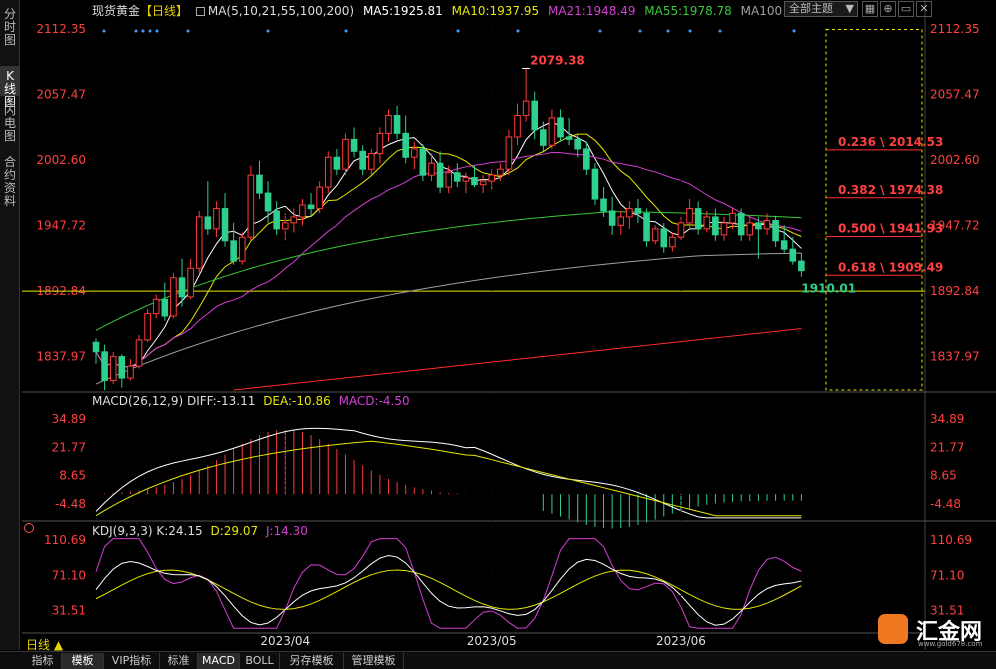  Describe the element at coordinates (29, 528) in the screenshot. I see `kdj-settings-icon` at that location.